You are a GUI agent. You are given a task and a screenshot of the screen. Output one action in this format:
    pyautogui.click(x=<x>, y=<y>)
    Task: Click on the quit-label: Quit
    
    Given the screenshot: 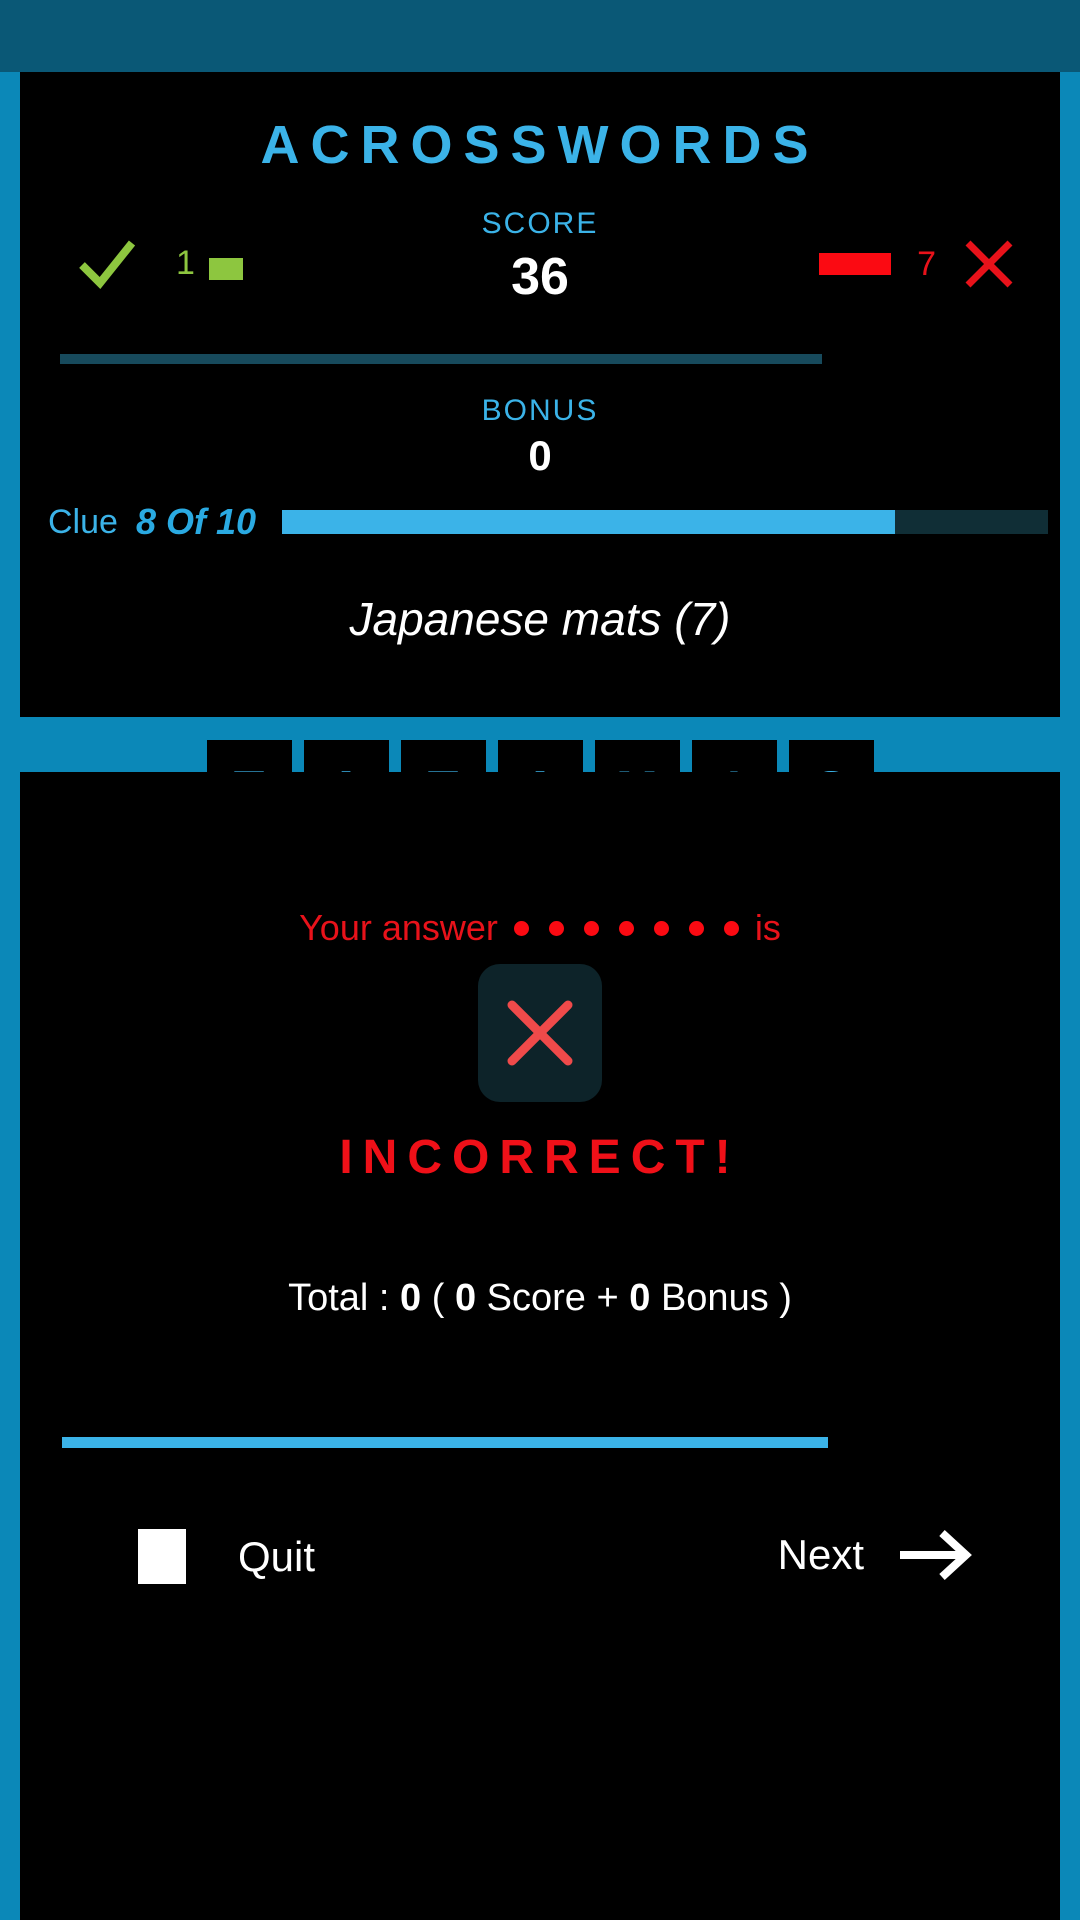 What is the action you would take?
    pyautogui.click(x=277, y=1556)
    